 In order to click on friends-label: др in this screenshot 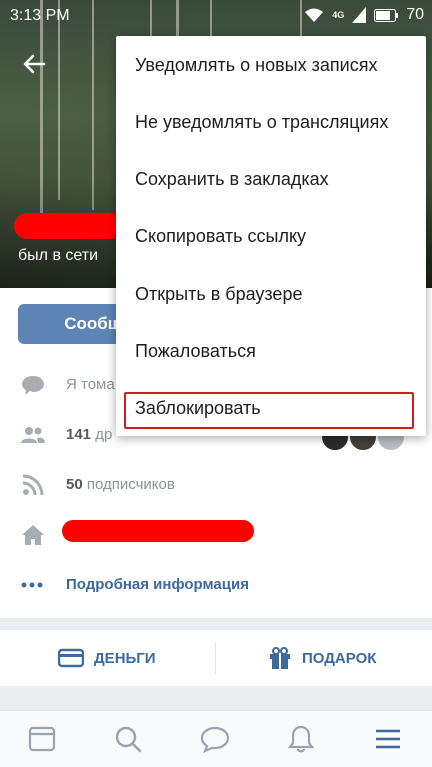, I will do `click(104, 434)`.